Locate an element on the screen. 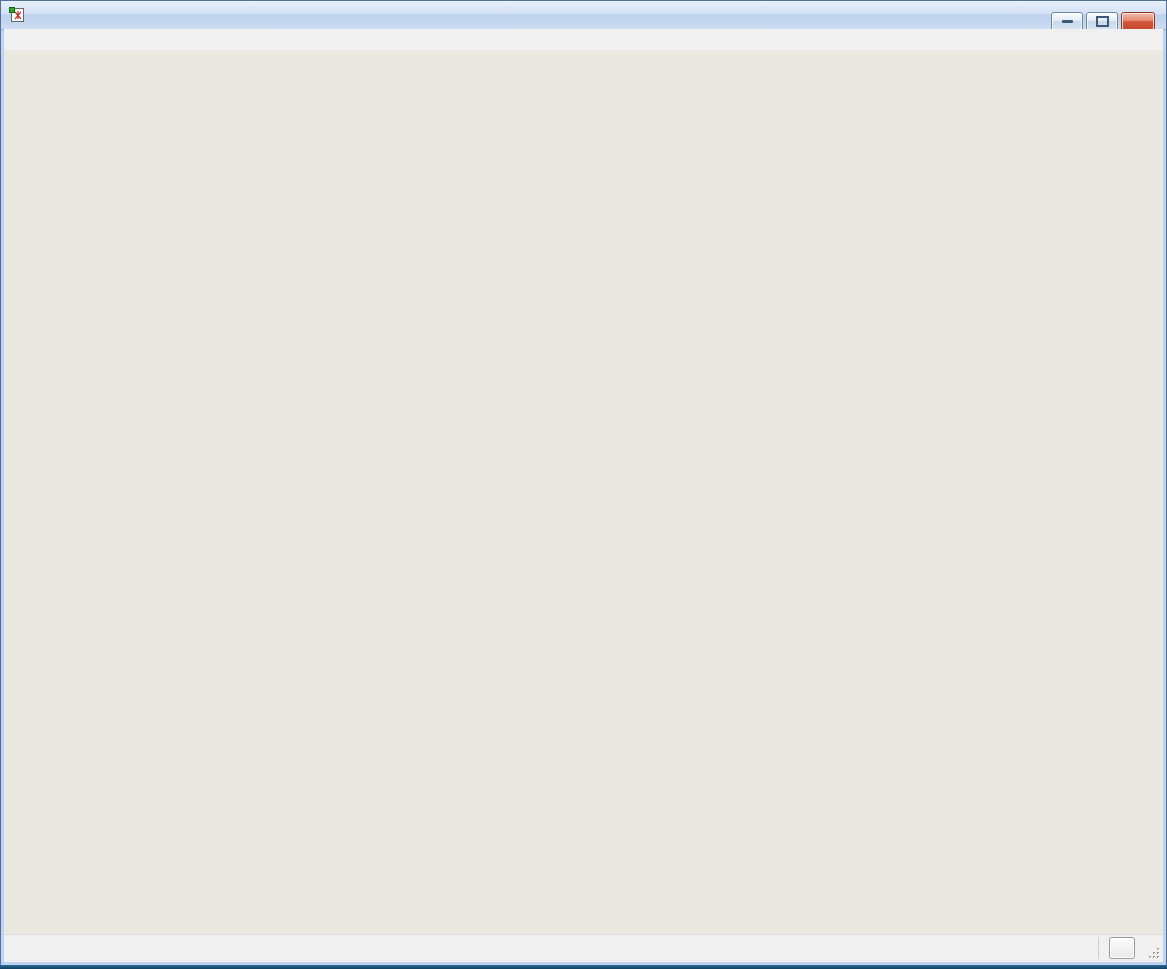 The width and height of the screenshot is (1167, 969). statusbar is located at coordinates (583, 948).